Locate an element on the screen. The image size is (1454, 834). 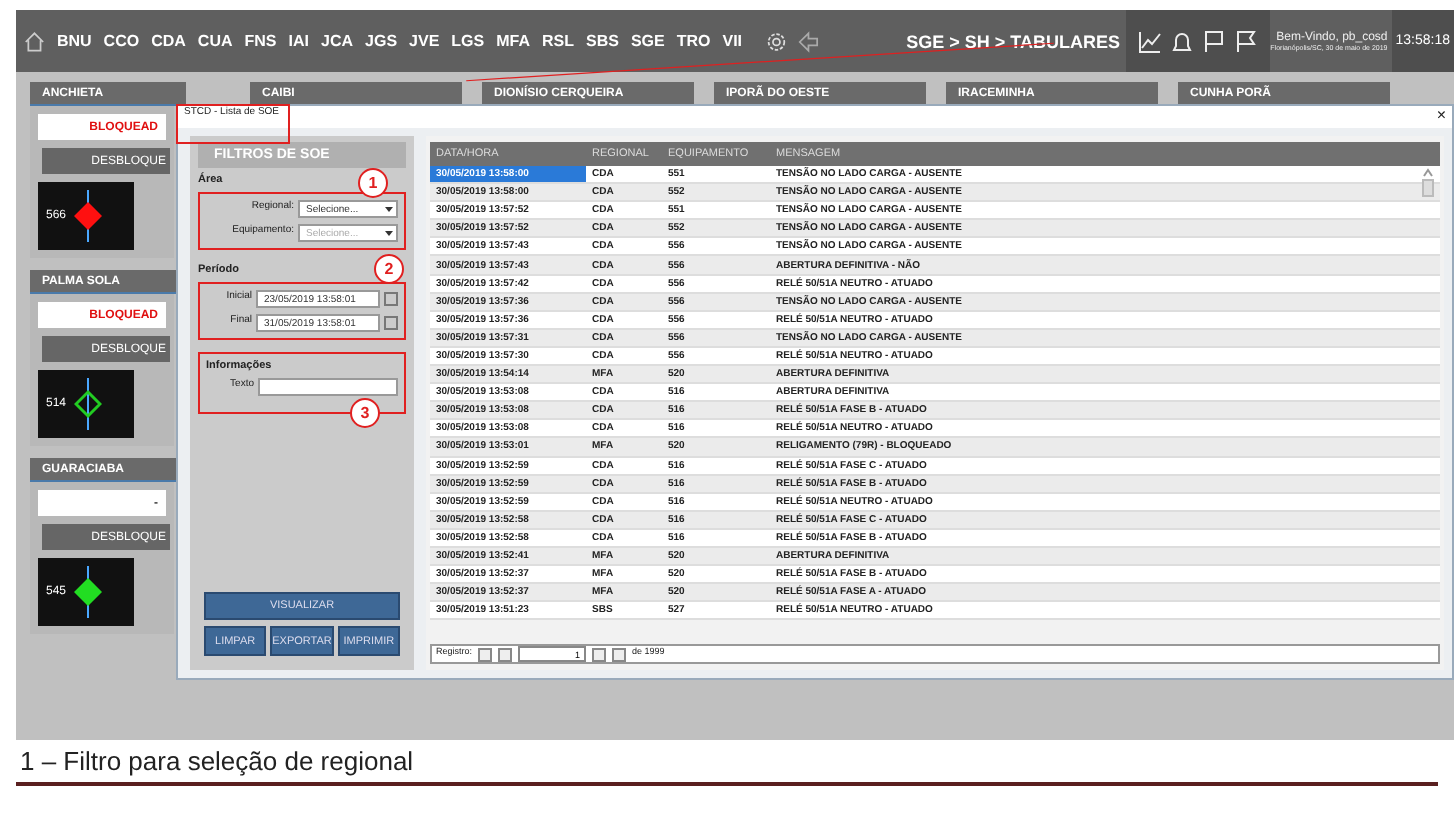
dropdown-caret-icon is located at coordinates (389, 209).